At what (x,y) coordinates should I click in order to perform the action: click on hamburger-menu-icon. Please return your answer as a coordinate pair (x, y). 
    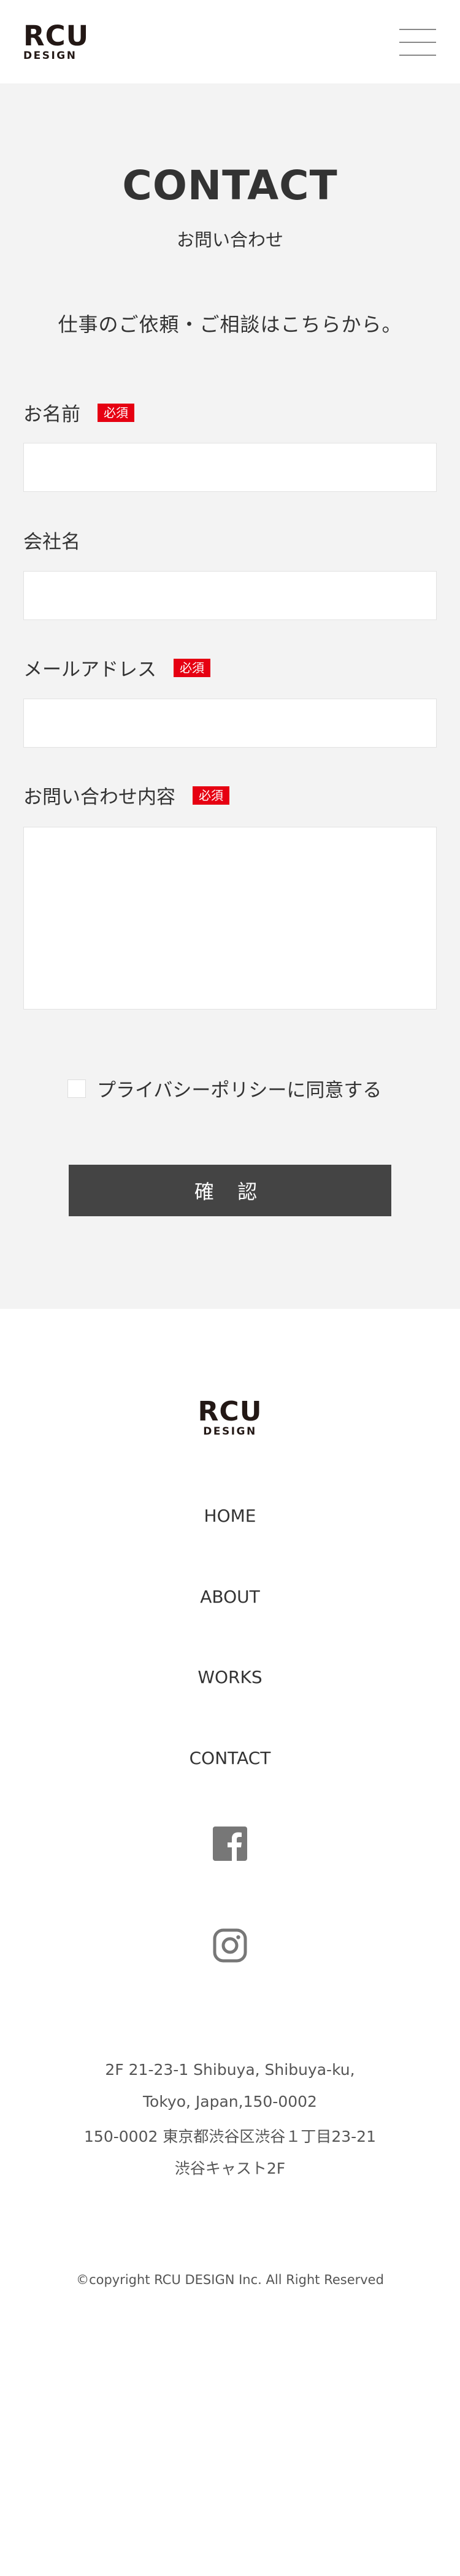
    Looking at the image, I should click on (417, 42).